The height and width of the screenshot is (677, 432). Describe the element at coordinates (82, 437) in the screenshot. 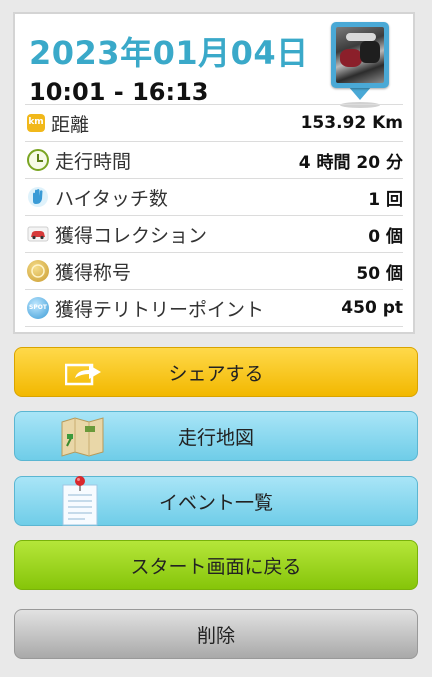

I see `map-icon` at that location.